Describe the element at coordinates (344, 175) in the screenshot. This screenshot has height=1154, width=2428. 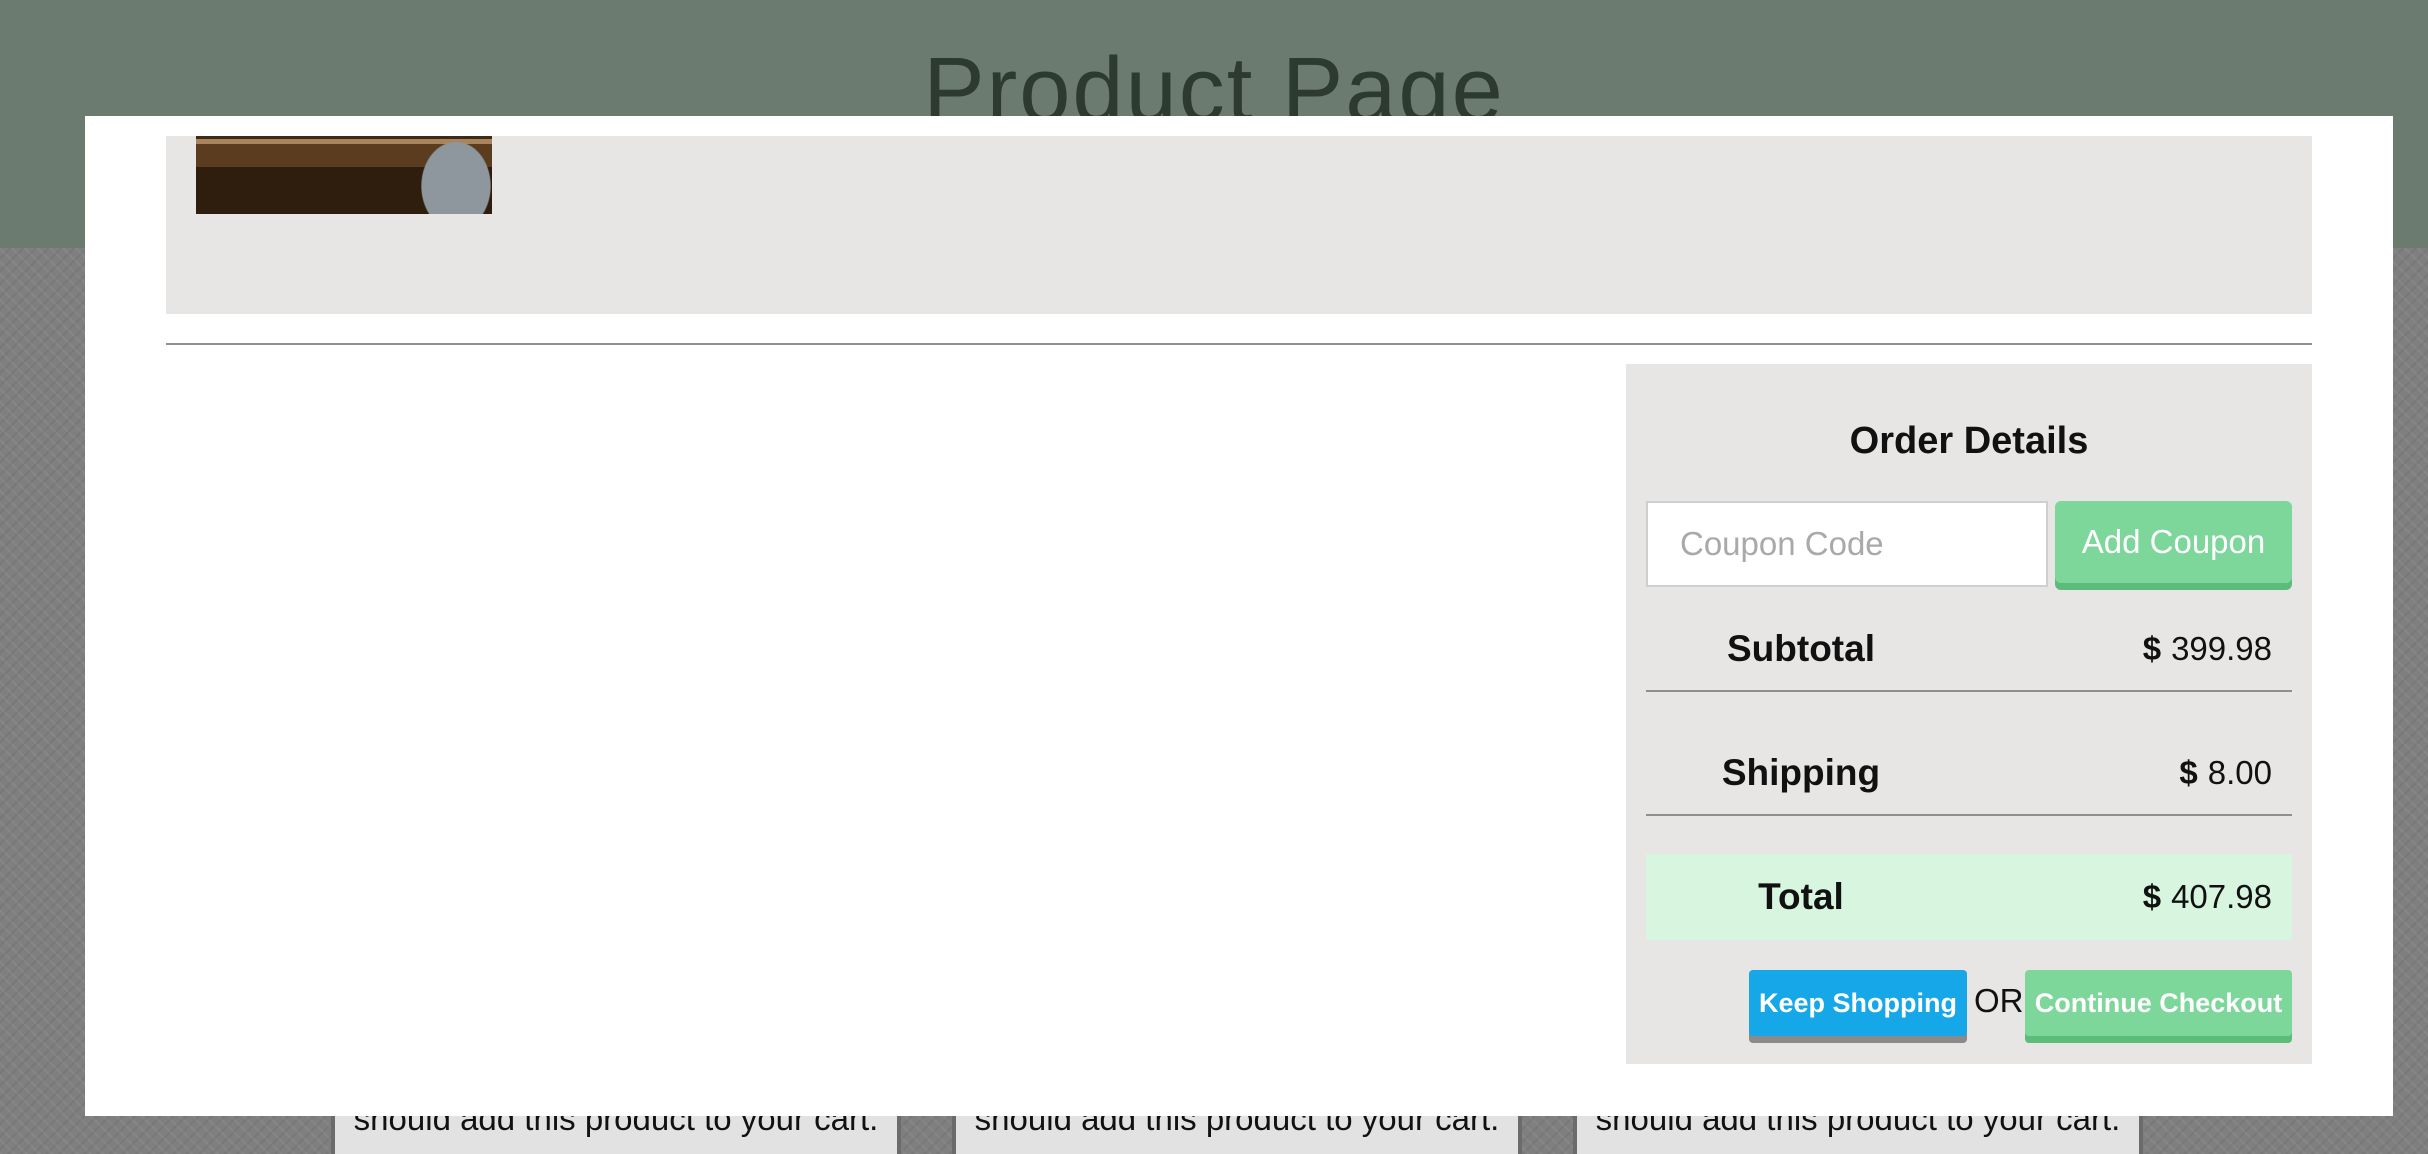
I see `product-thumbnail-image` at that location.